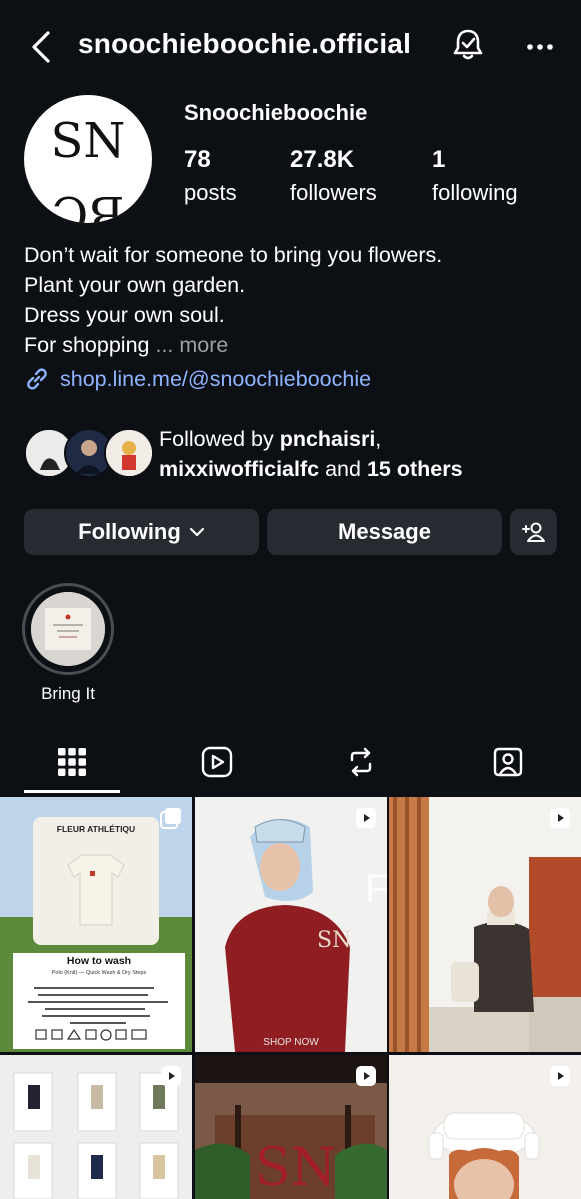  I want to click on link-icon, so click(37, 379).